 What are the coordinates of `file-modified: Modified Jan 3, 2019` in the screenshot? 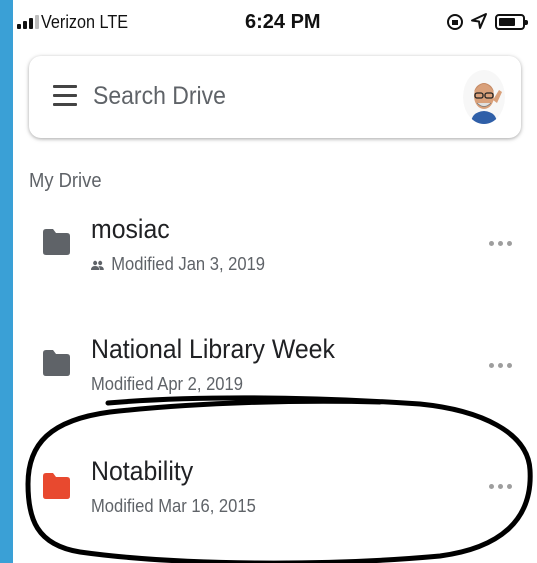 It's located at (178, 264).